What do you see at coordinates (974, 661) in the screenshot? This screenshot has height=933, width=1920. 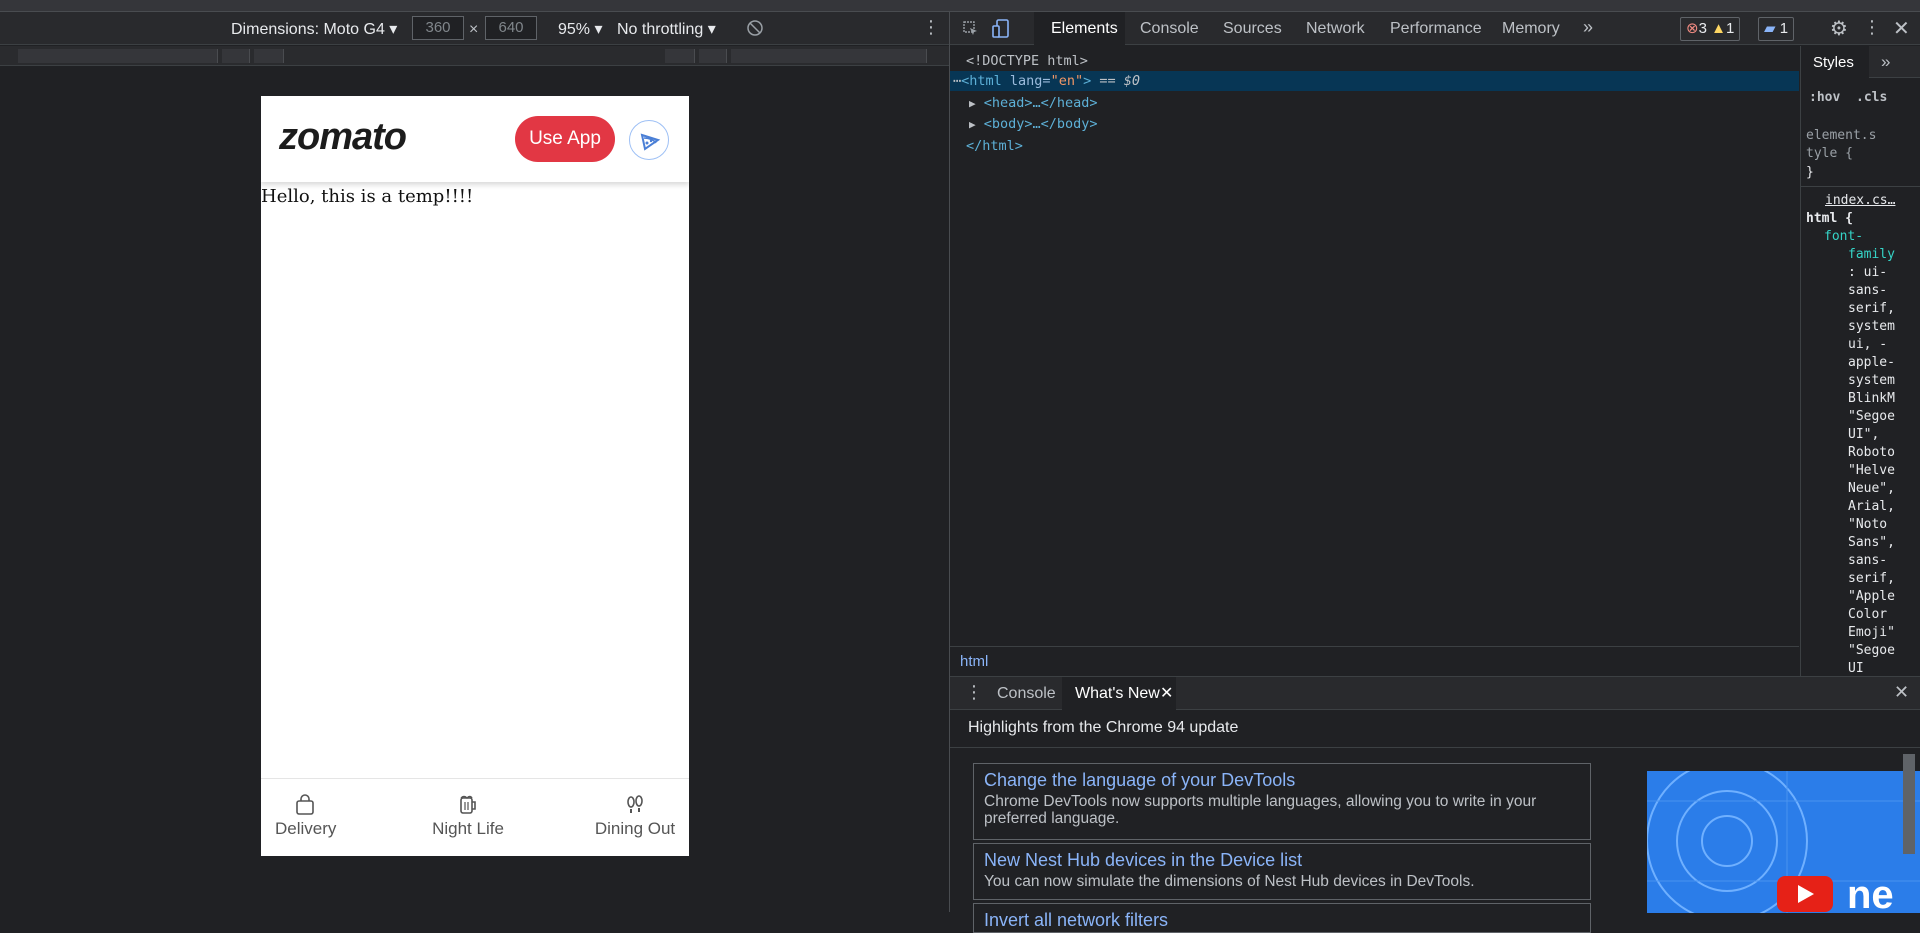 I see `breadcrumb-html: html` at bounding box center [974, 661].